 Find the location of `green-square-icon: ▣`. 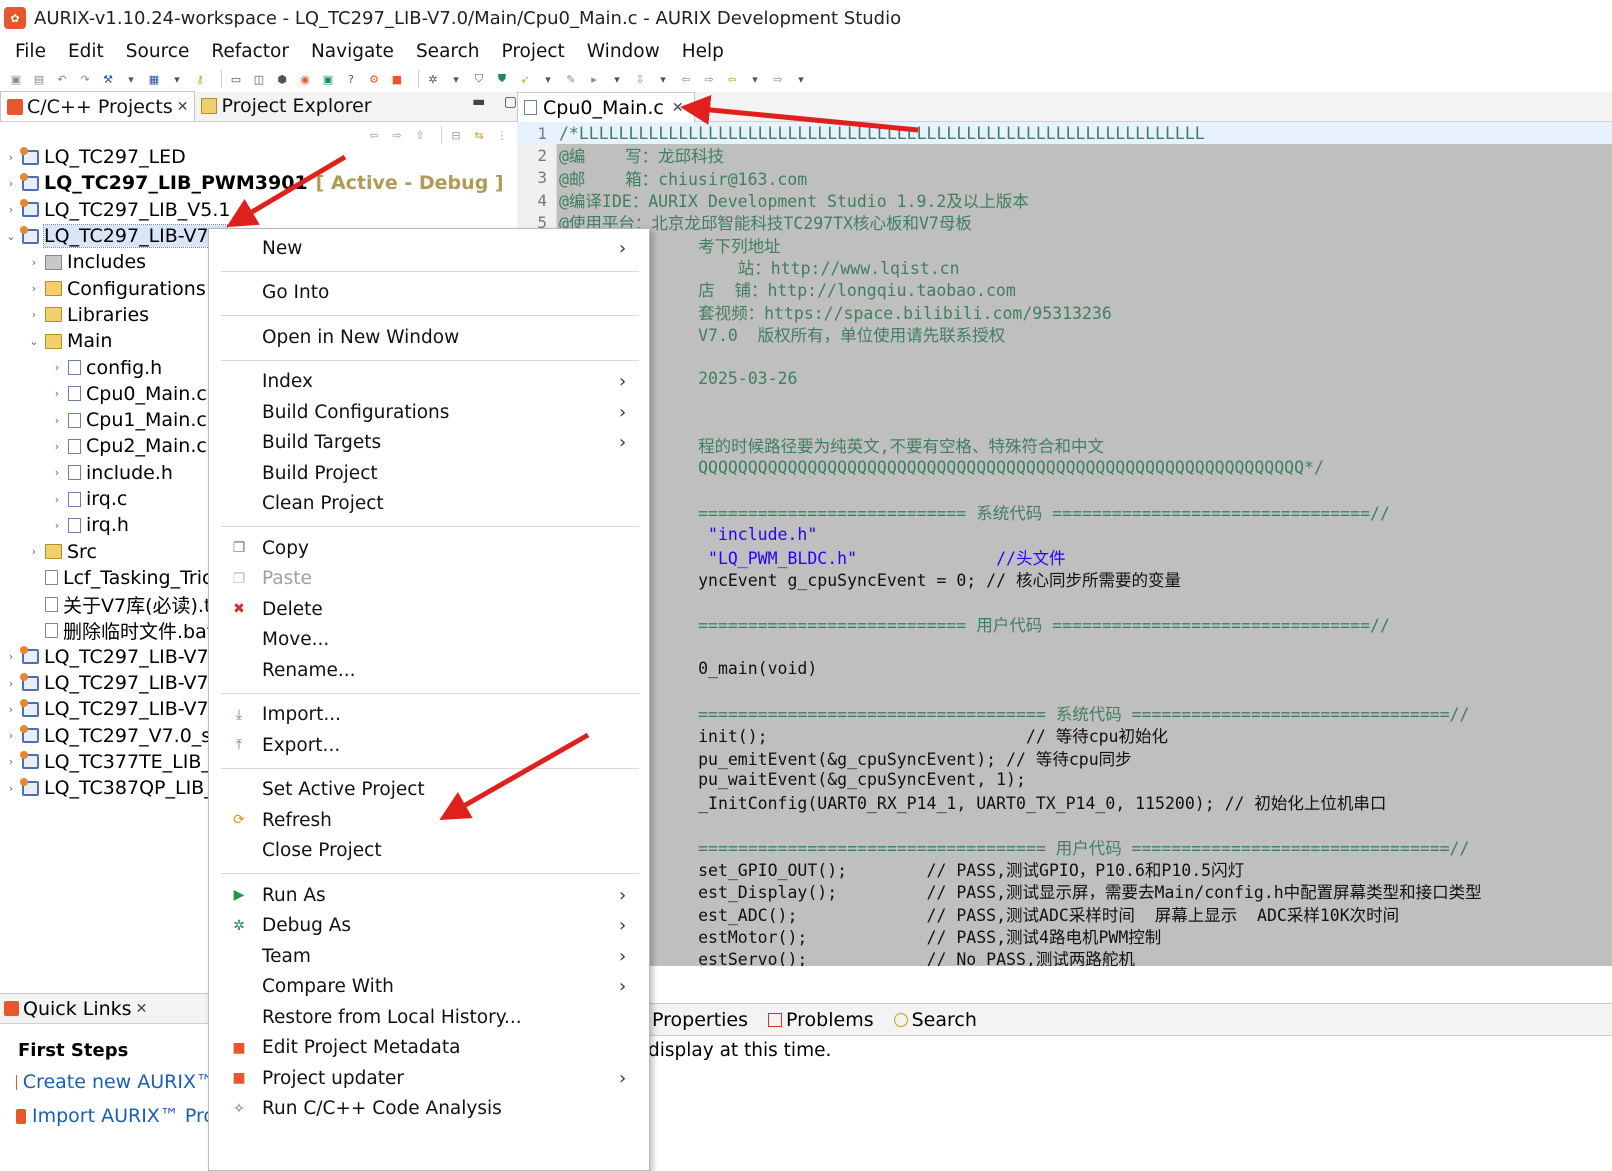

green-square-icon: ▣ is located at coordinates (328, 79).